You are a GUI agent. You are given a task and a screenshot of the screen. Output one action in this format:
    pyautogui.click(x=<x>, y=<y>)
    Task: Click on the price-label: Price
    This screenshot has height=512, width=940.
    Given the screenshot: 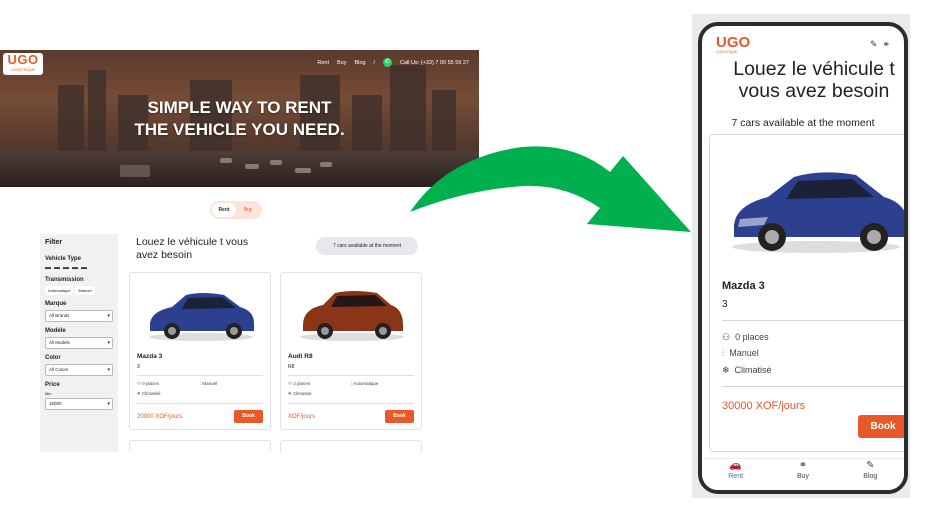 What is the action you would take?
    pyautogui.click(x=52, y=385)
    